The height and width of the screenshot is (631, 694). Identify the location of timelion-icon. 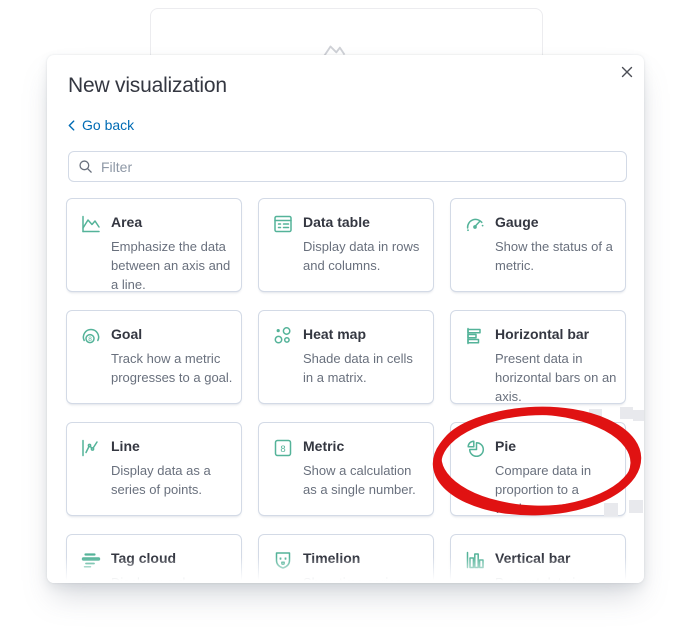
(283, 560).